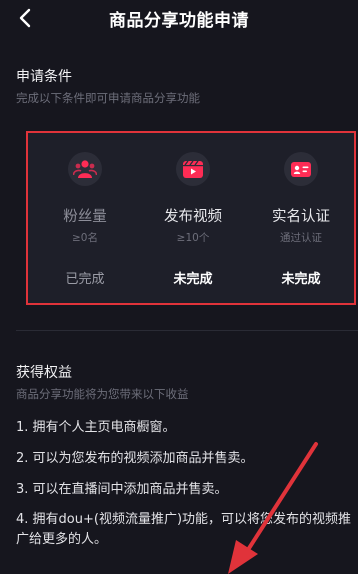 The width and height of the screenshot is (358, 574). I want to click on fans-icon-wrap, so click(85, 169).